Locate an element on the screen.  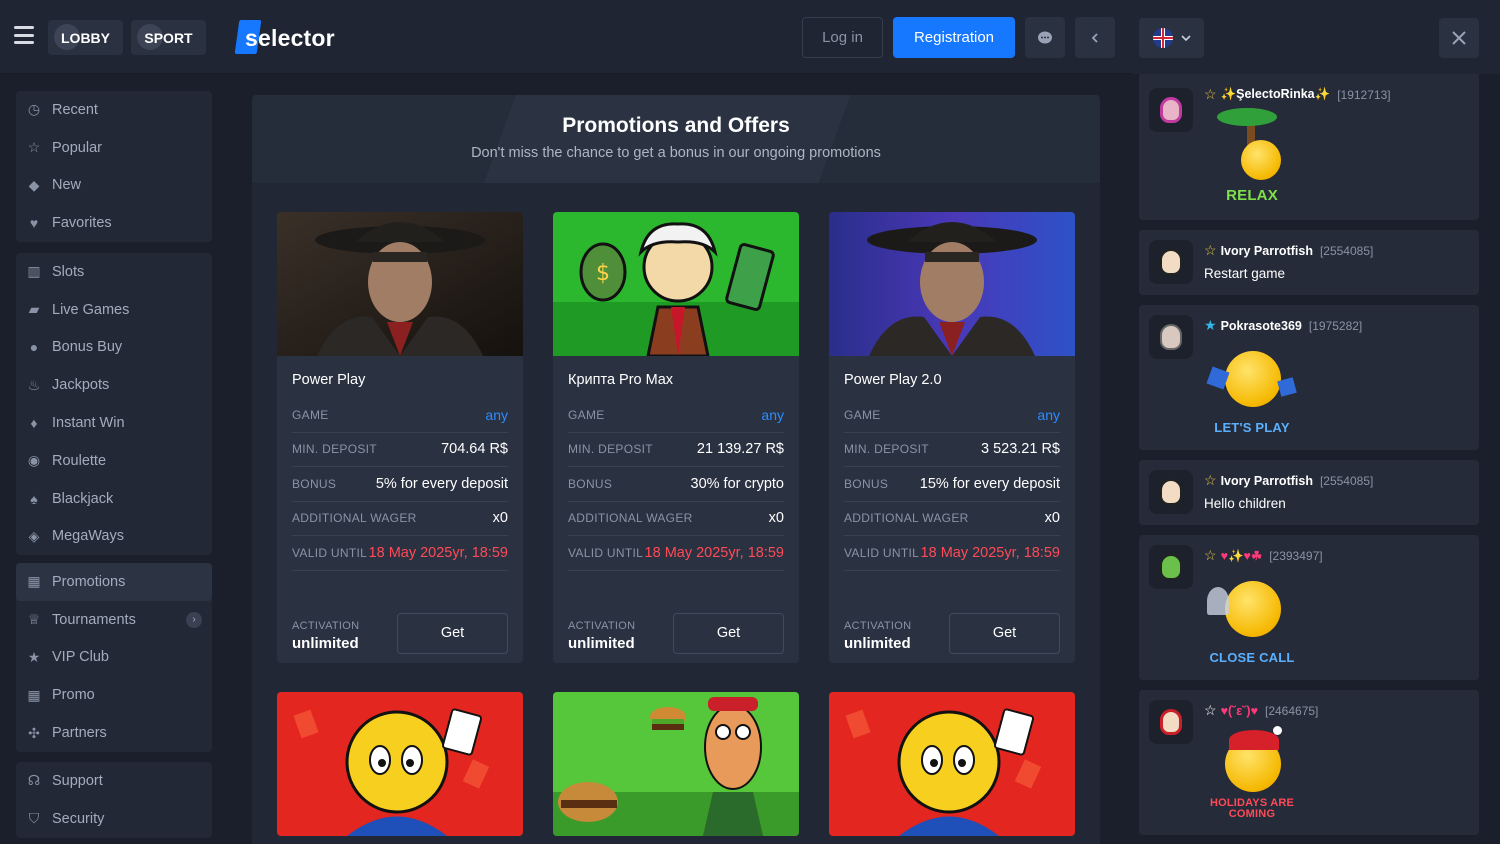
promo-row-game: GAME any is located at coordinates (952, 415).